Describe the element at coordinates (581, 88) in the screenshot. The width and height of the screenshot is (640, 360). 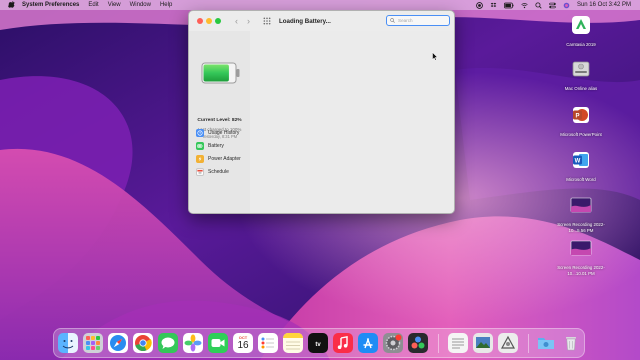
I see `desktop-icon-label: Mac Online alias` at that location.